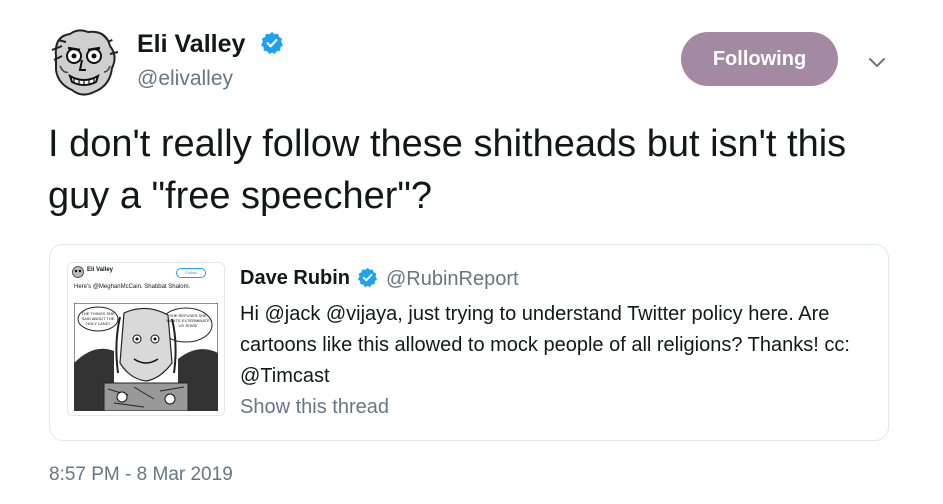  I want to click on quoted-author-name: Dave Rubin, so click(295, 278).